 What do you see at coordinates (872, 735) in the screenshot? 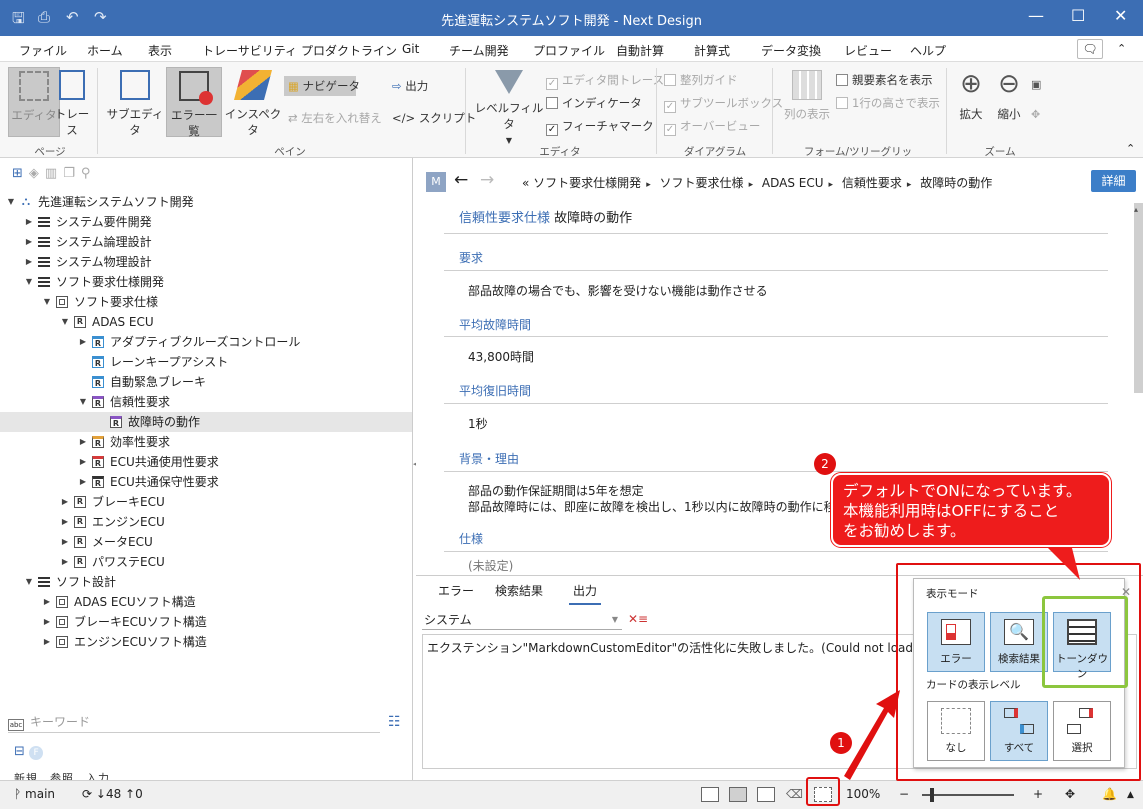
I see `arrow-to-popup` at bounding box center [872, 735].